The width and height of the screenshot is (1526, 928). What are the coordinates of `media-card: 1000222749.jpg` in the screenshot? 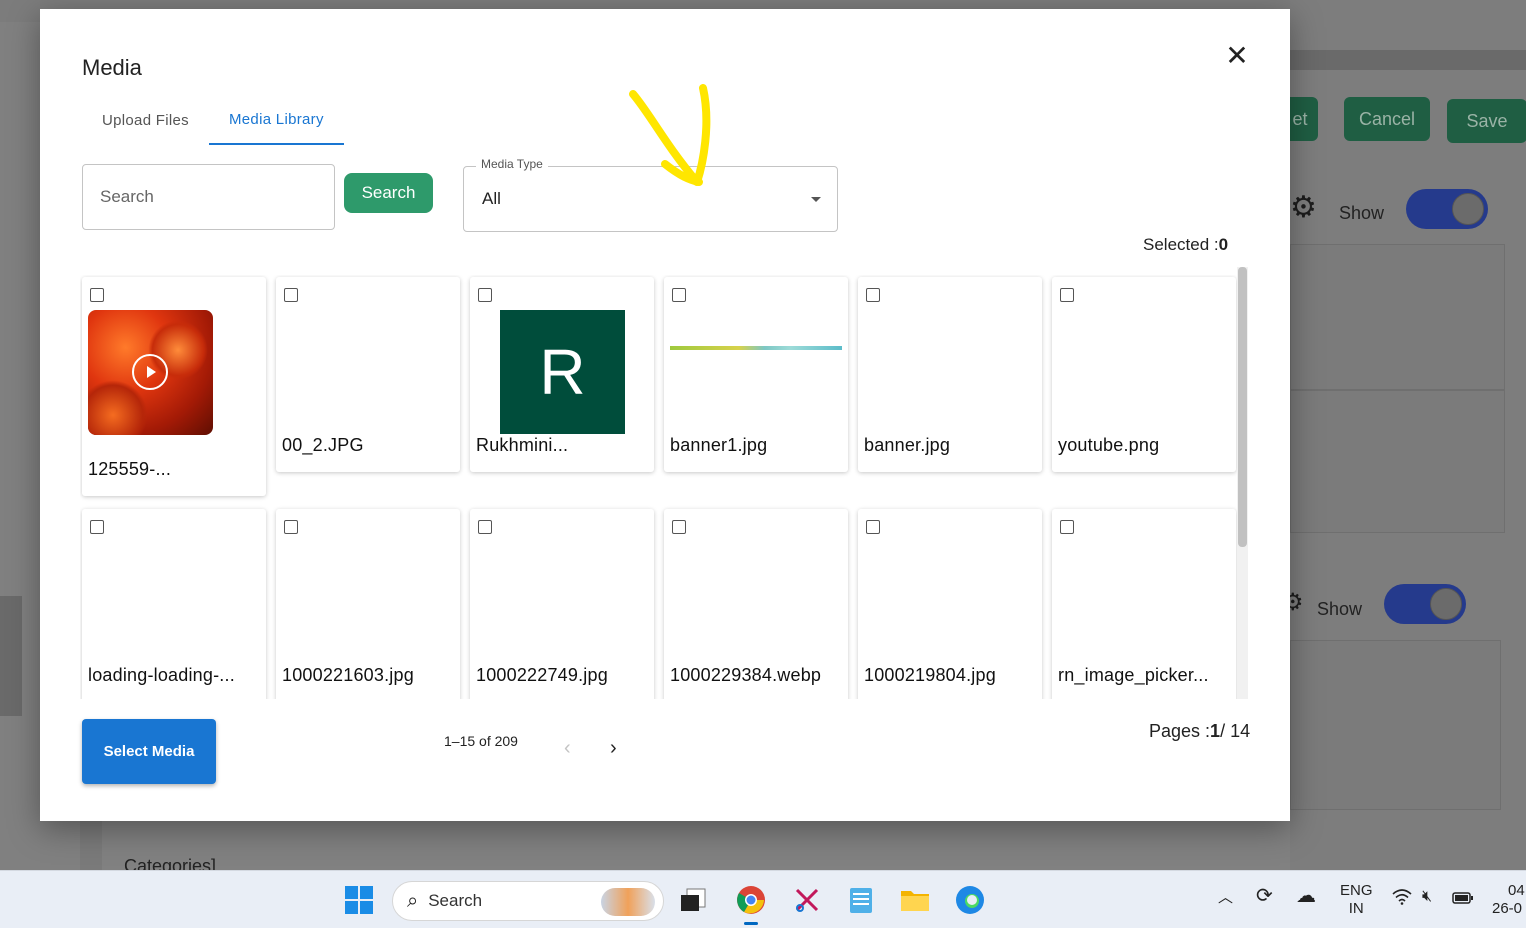 It's located at (562, 604).